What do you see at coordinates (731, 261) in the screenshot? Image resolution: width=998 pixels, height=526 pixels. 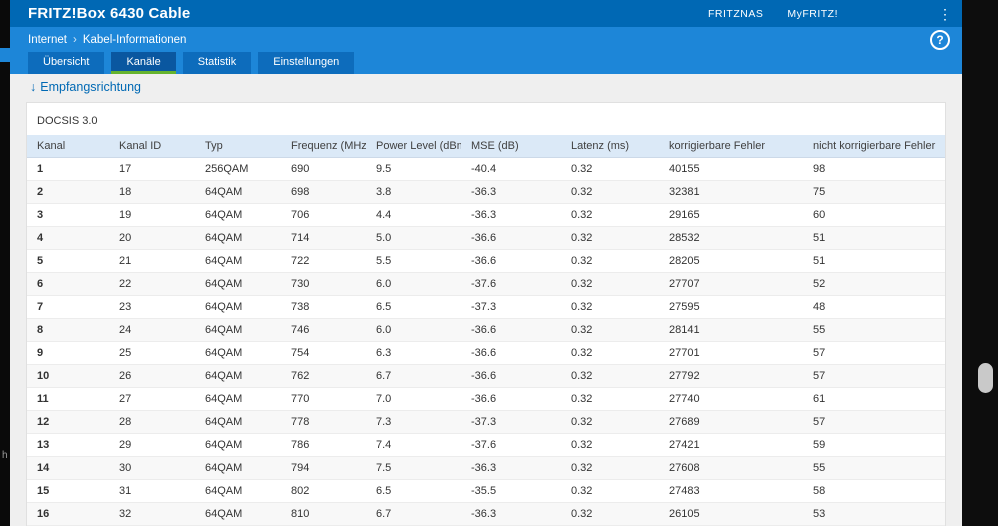 I see `table-cell: 28205` at bounding box center [731, 261].